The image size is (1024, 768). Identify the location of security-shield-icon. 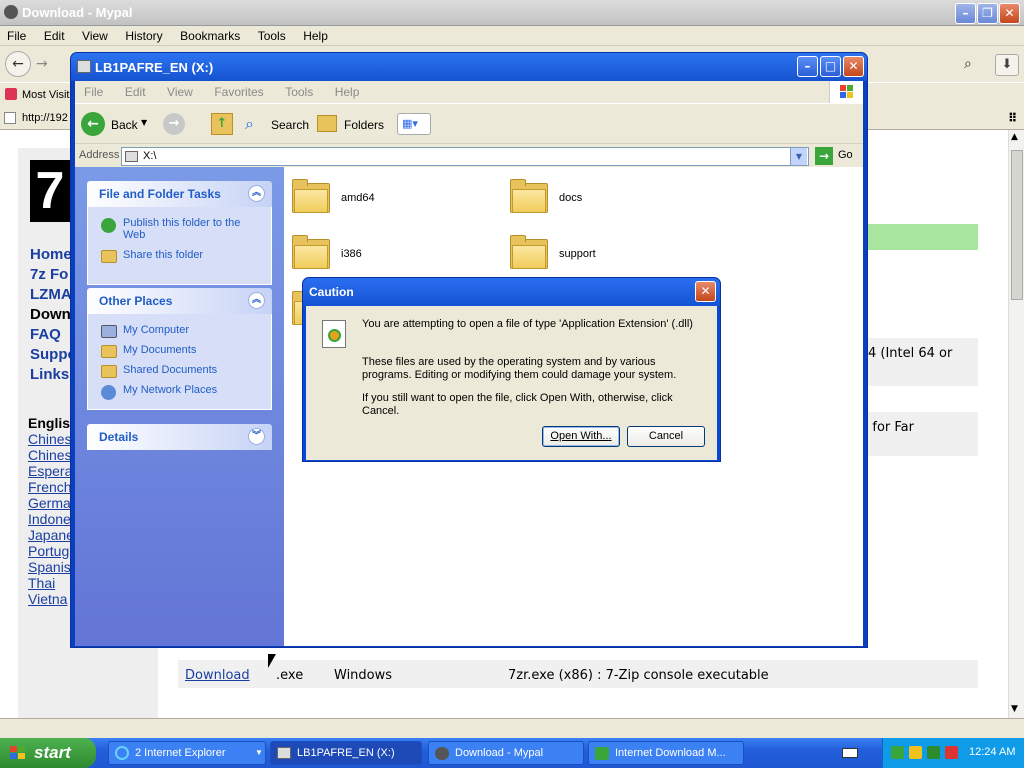
(915, 752).